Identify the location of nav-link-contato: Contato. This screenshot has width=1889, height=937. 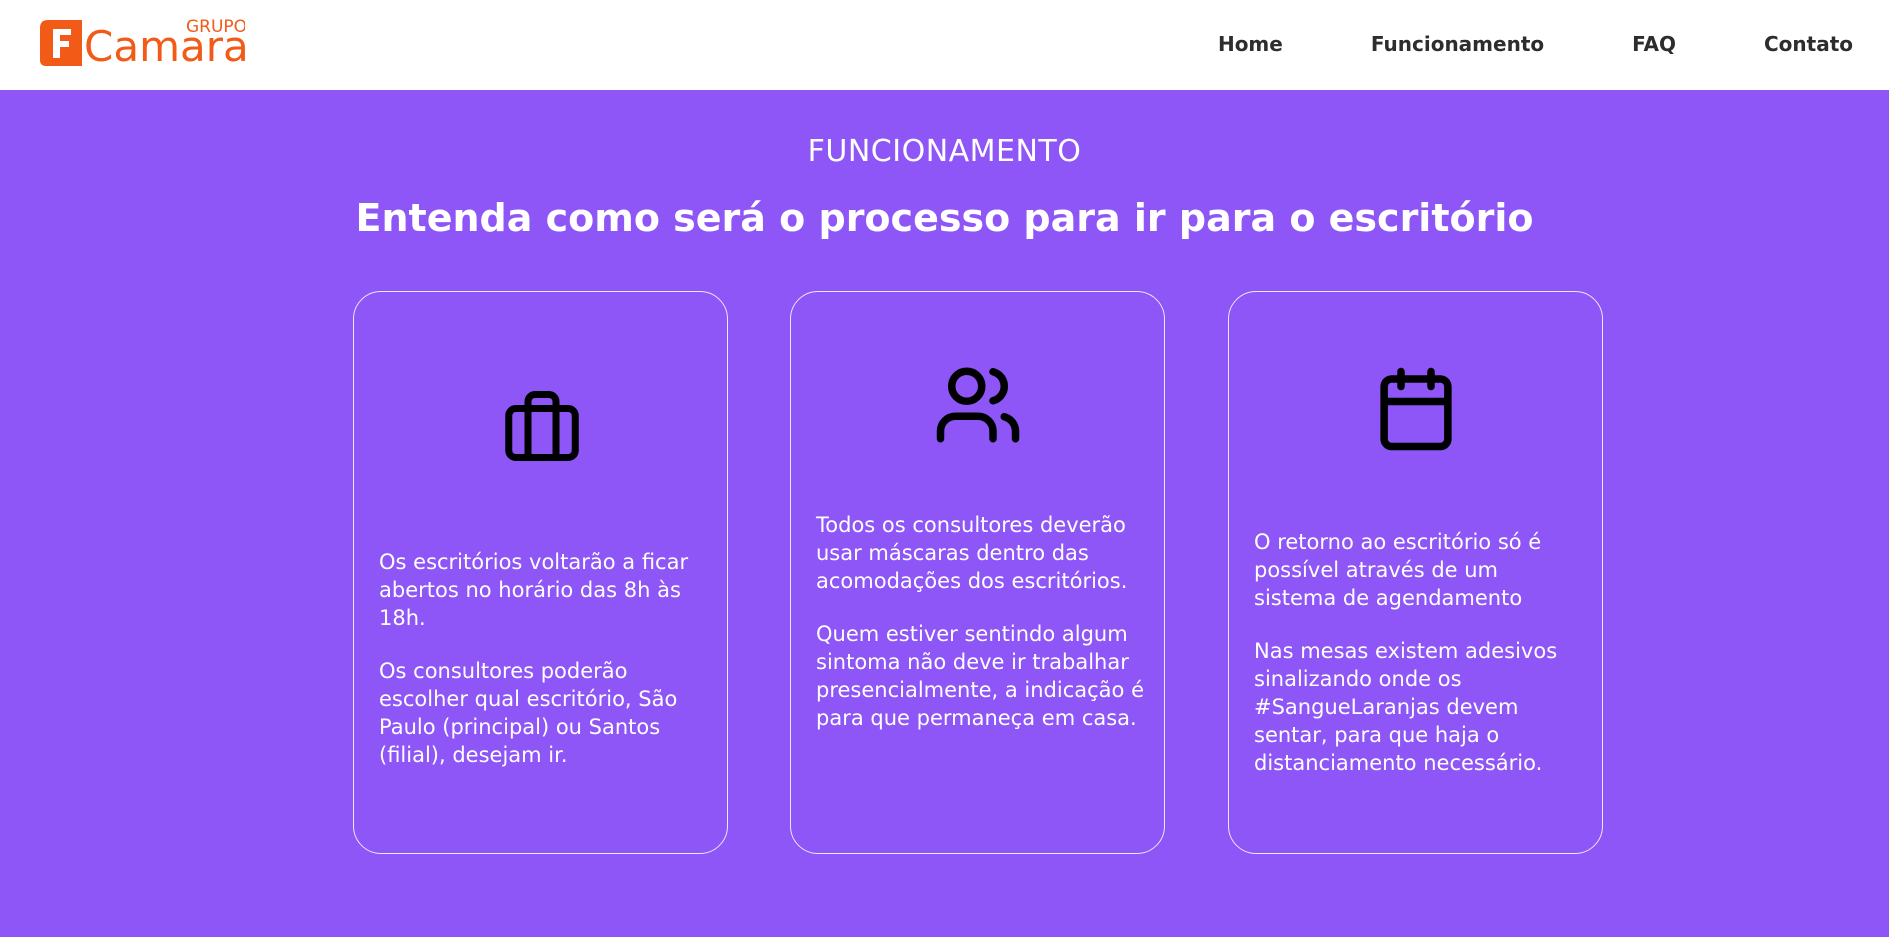
(1808, 44).